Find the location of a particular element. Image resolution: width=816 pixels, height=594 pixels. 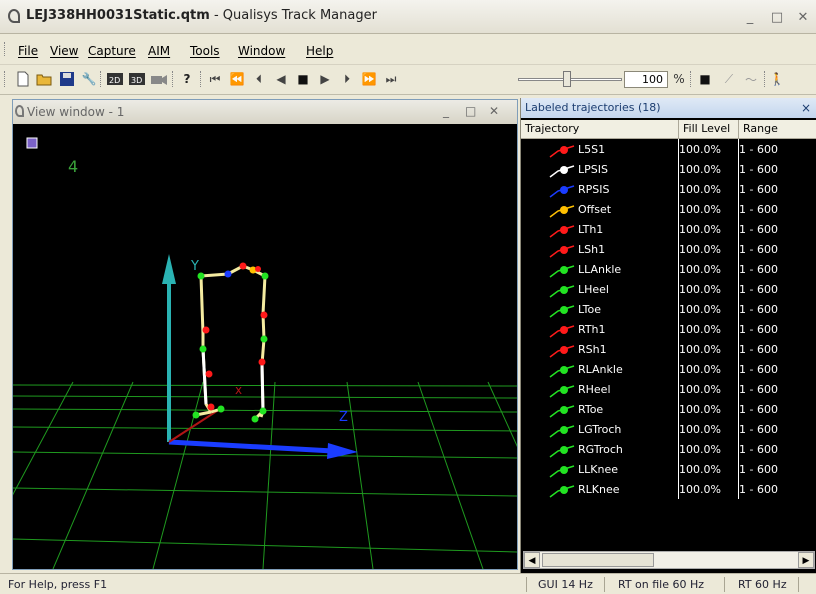

trajectory-name: Offset is located at coordinates (595, 209).